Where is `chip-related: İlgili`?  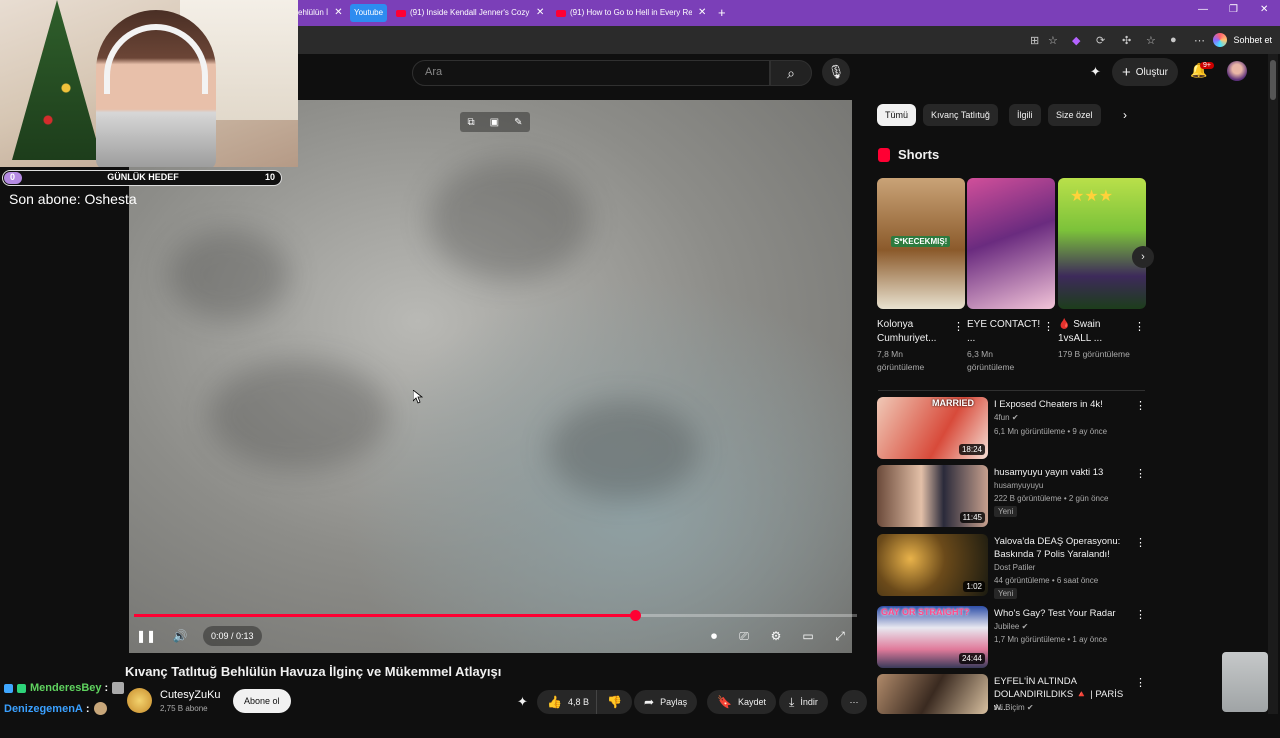 chip-related: İlgili is located at coordinates (1025, 115).